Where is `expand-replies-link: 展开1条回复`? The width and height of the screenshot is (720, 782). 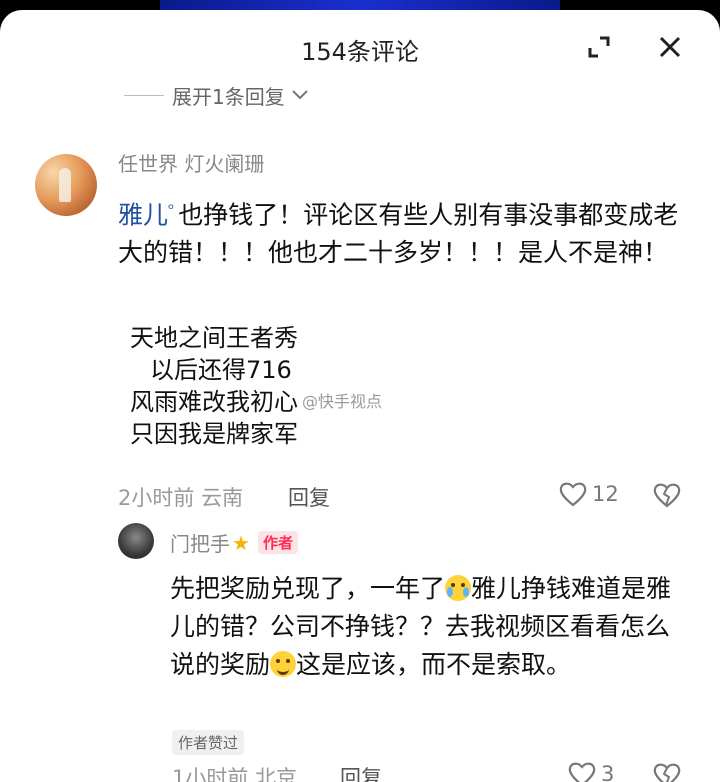
expand-replies-link: 展开1条回复 is located at coordinates (216, 95).